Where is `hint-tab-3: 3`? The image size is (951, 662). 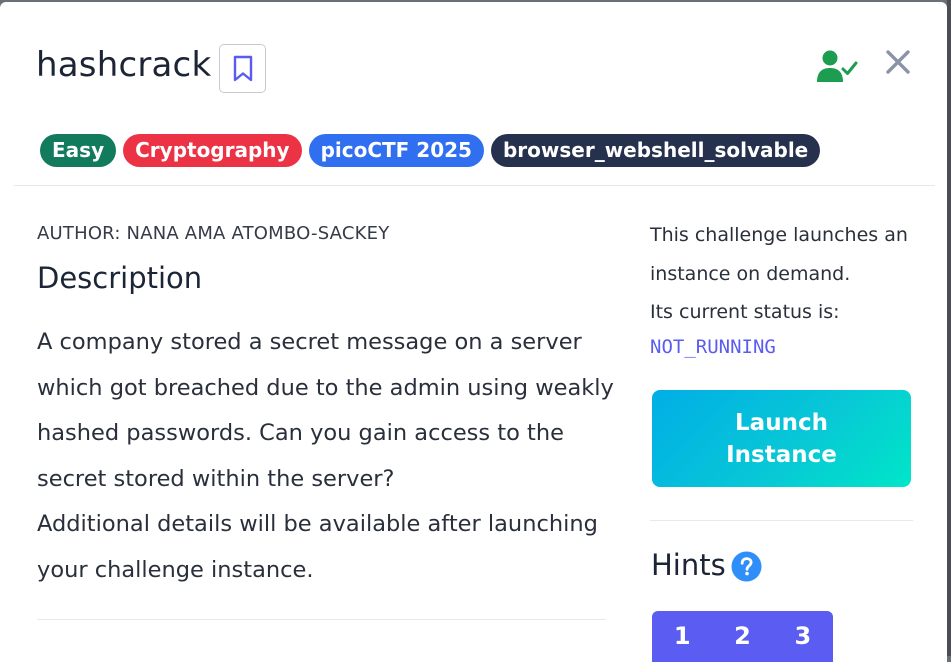 hint-tab-3: 3 is located at coordinates (803, 636).